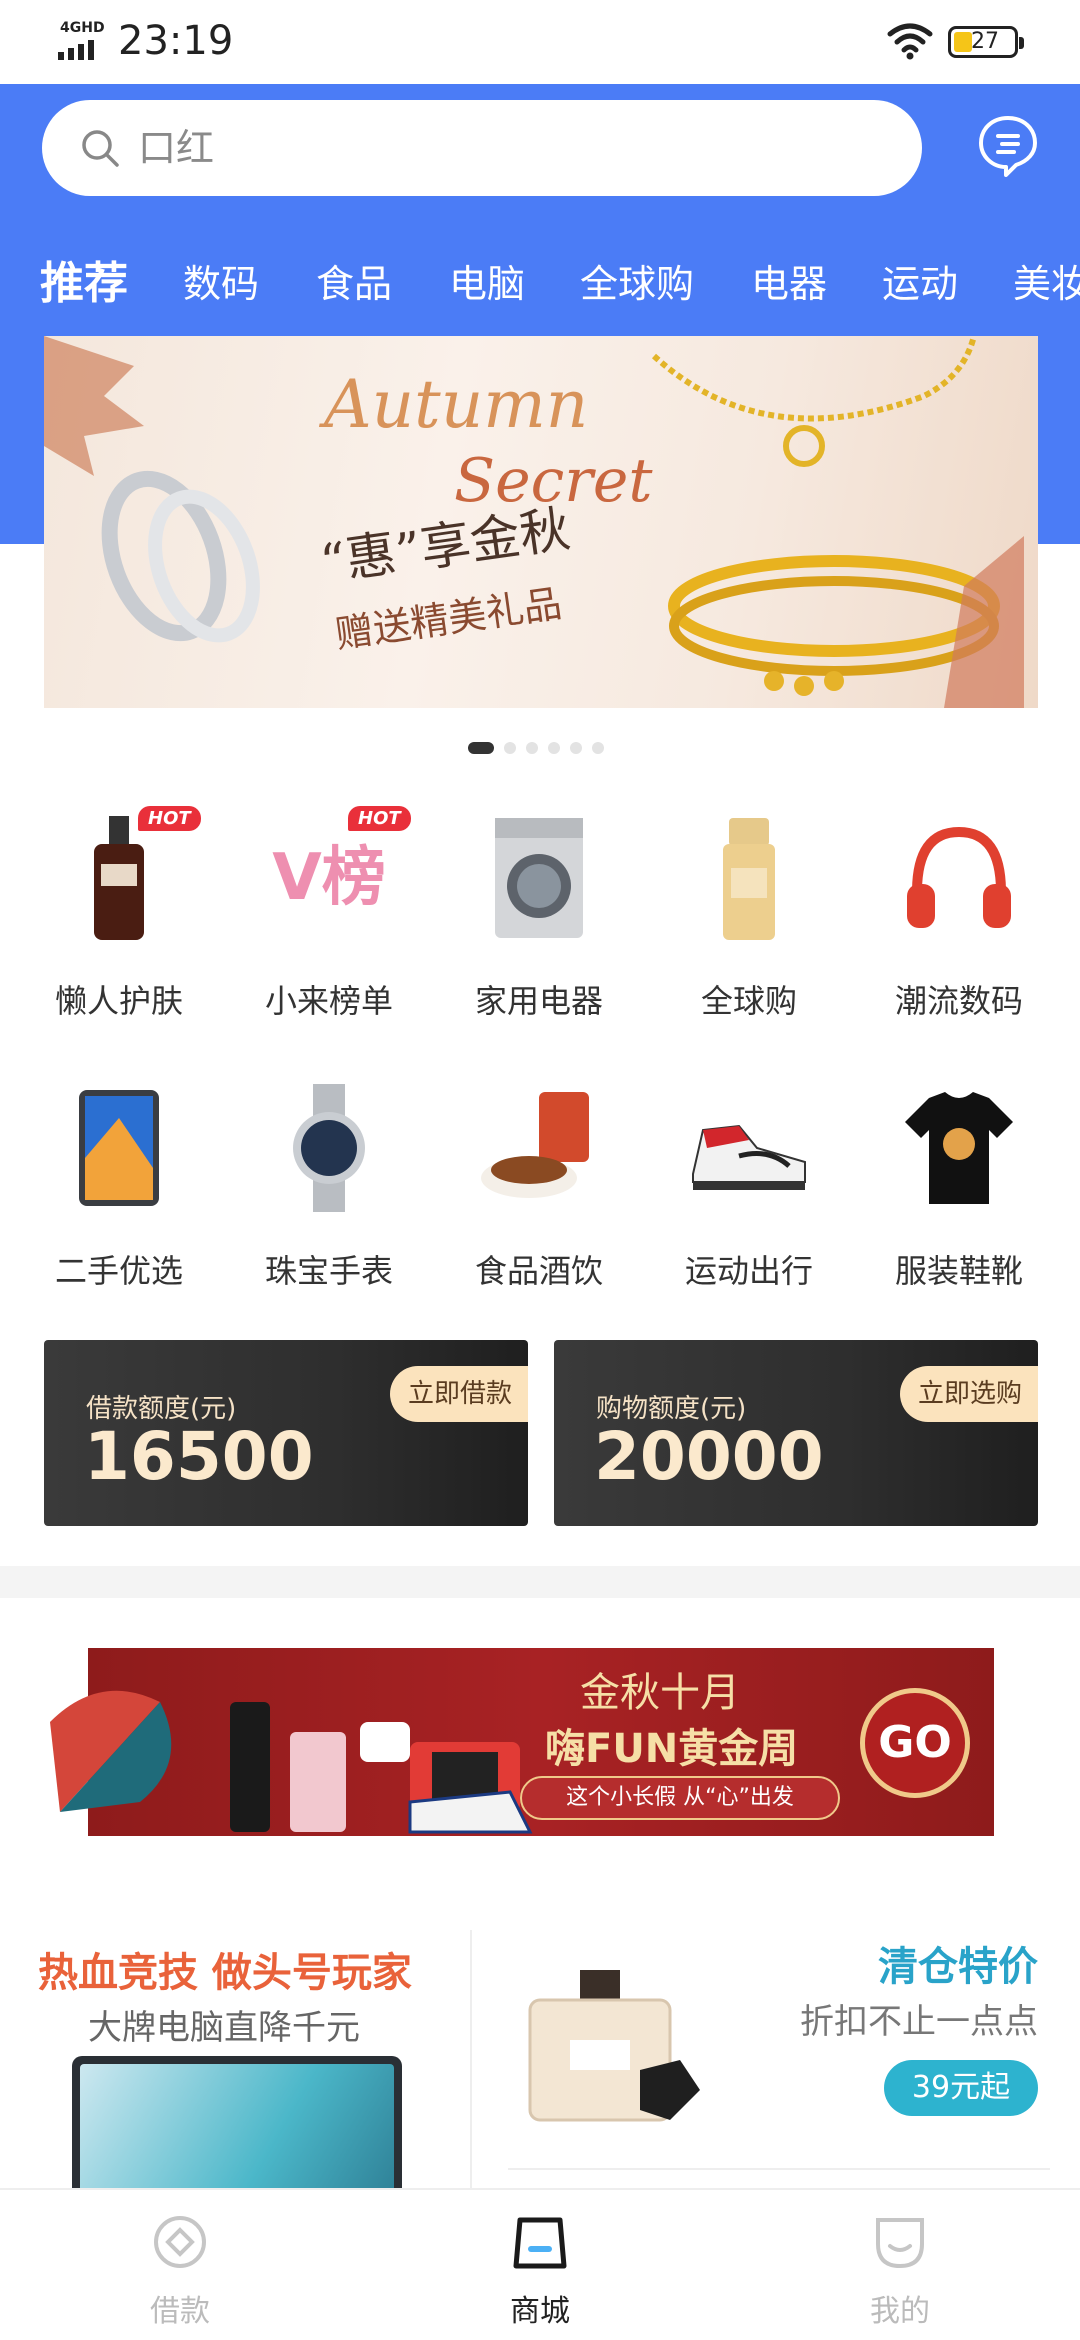 The image size is (1080, 2340). Describe the element at coordinates (119, 1148) in the screenshot. I see `tablet-icon` at that location.